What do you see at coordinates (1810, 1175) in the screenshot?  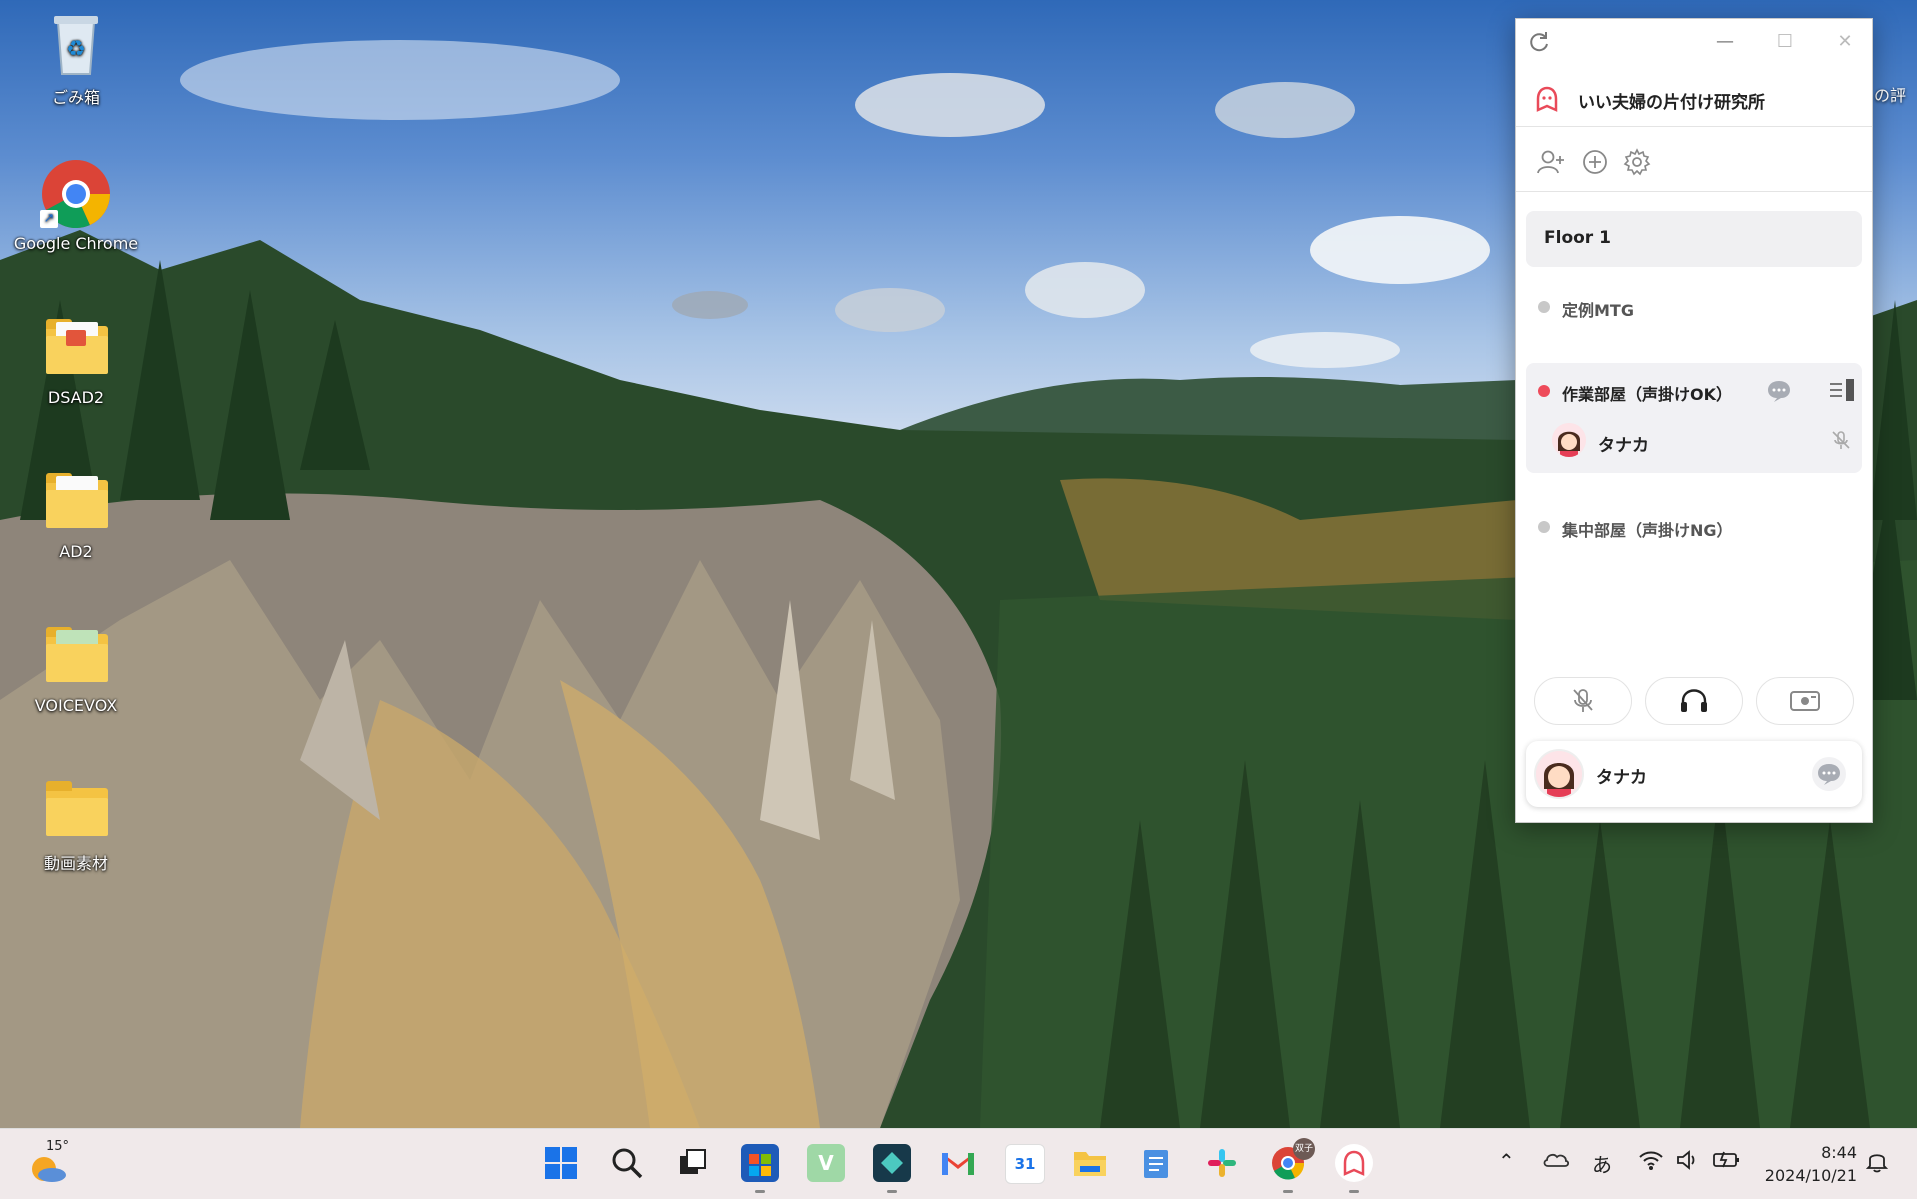 I see `clock-date: 2024/10/21` at bounding box center [1810, 1175].